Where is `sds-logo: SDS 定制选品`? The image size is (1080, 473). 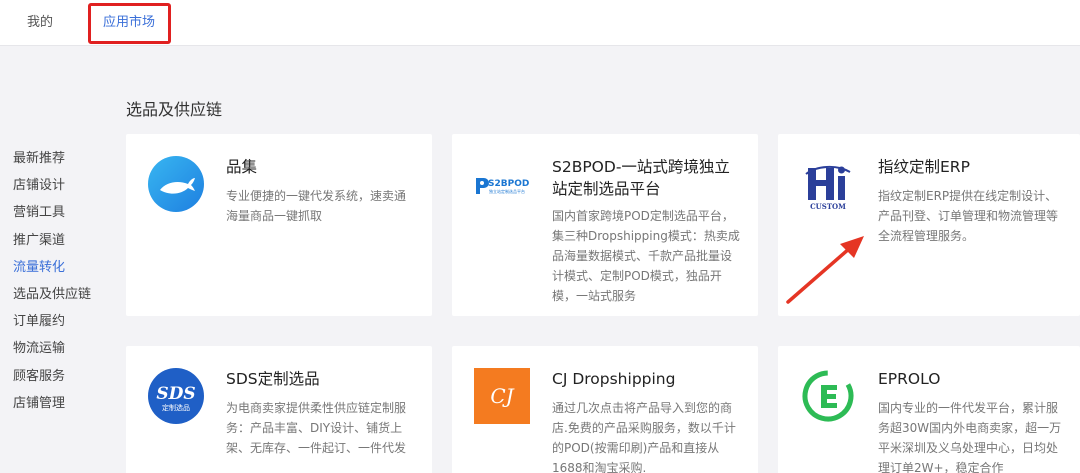
sds-logo: SDS 定制选品 is located at coordinates (176, 396).